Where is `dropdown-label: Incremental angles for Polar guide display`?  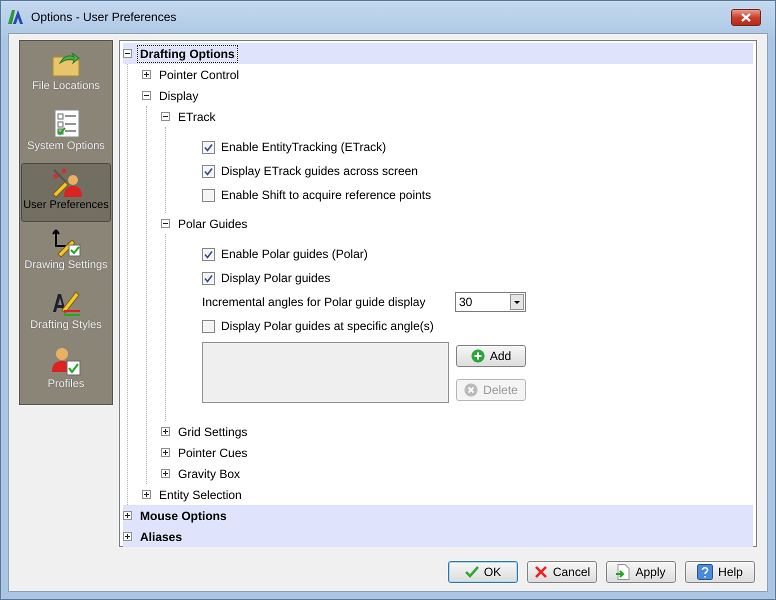
dropdown-label: Incremental angles for Polar guide display is located at coordinates (314, 302).